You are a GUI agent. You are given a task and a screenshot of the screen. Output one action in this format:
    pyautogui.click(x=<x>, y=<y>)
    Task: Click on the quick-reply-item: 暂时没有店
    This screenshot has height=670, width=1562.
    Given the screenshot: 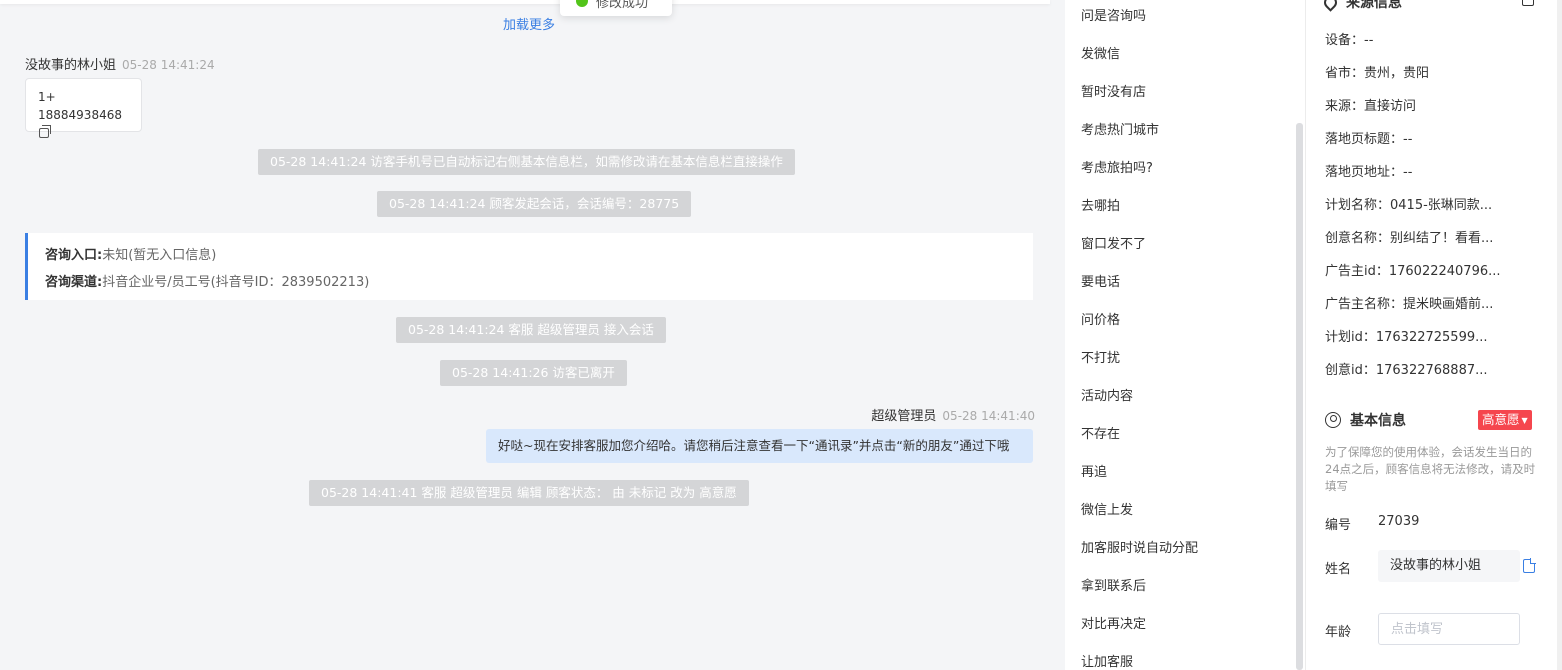 What is the action you would take?
    pyautogui.click(x=1113, y=90)
    